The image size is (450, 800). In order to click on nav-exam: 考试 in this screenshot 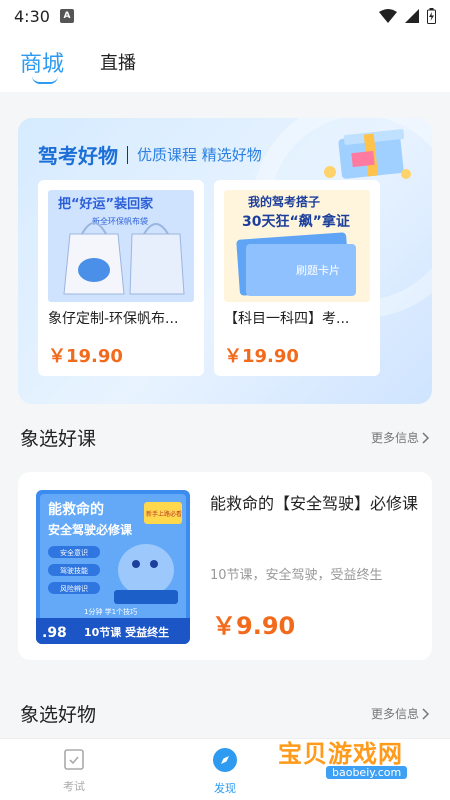, I will do `click(74, 770)`.